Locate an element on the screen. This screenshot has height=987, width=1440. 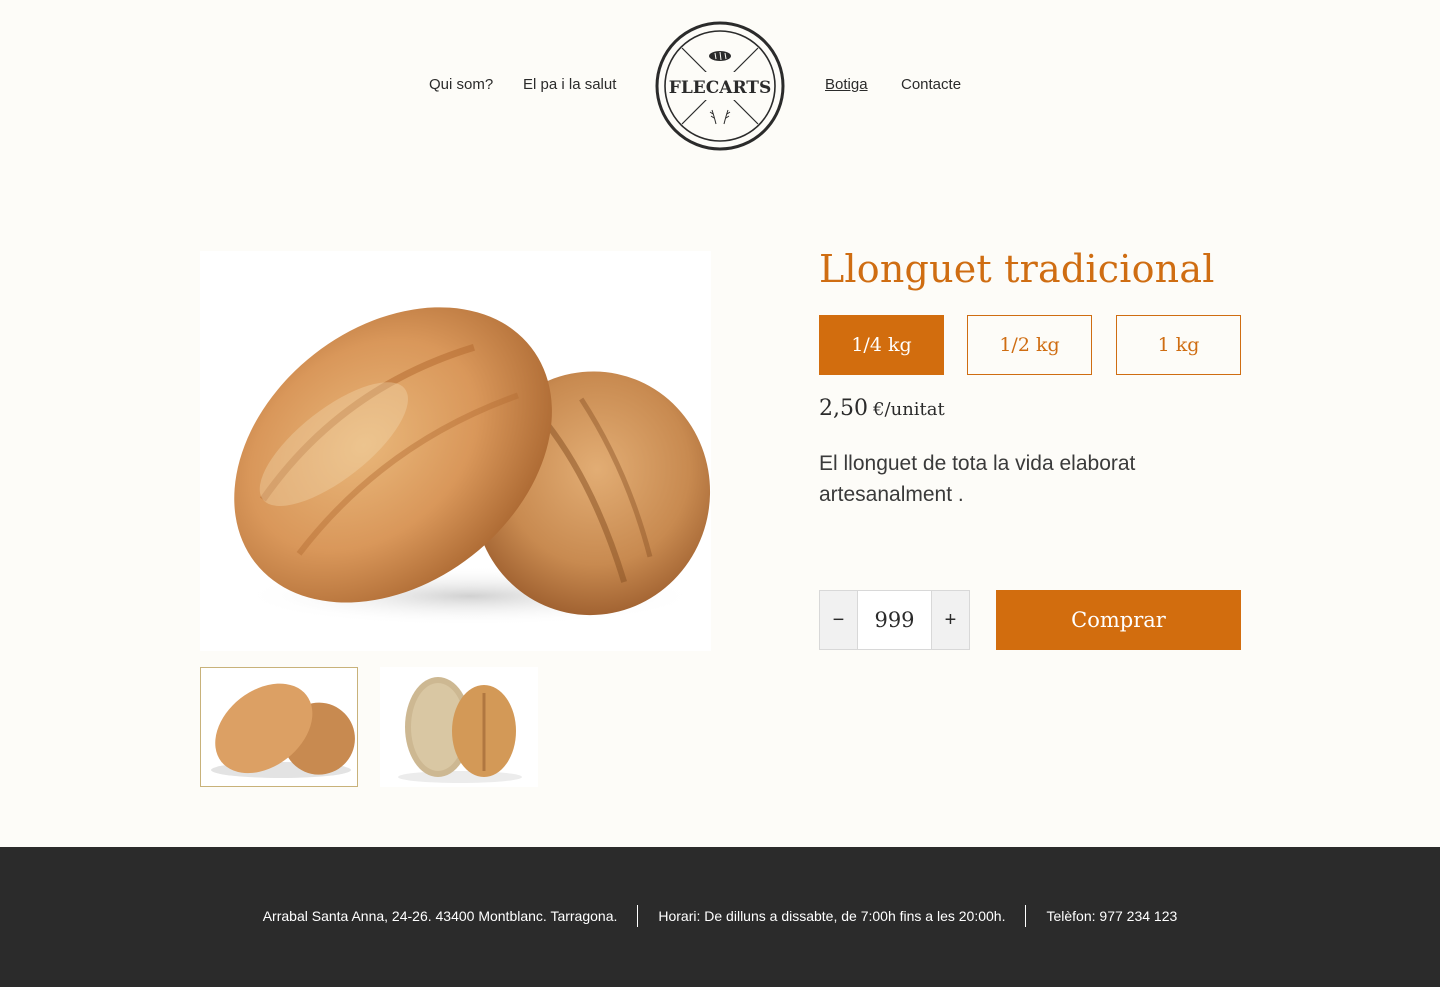
quantity-stepper: − + is located at coordinates (894, 620).